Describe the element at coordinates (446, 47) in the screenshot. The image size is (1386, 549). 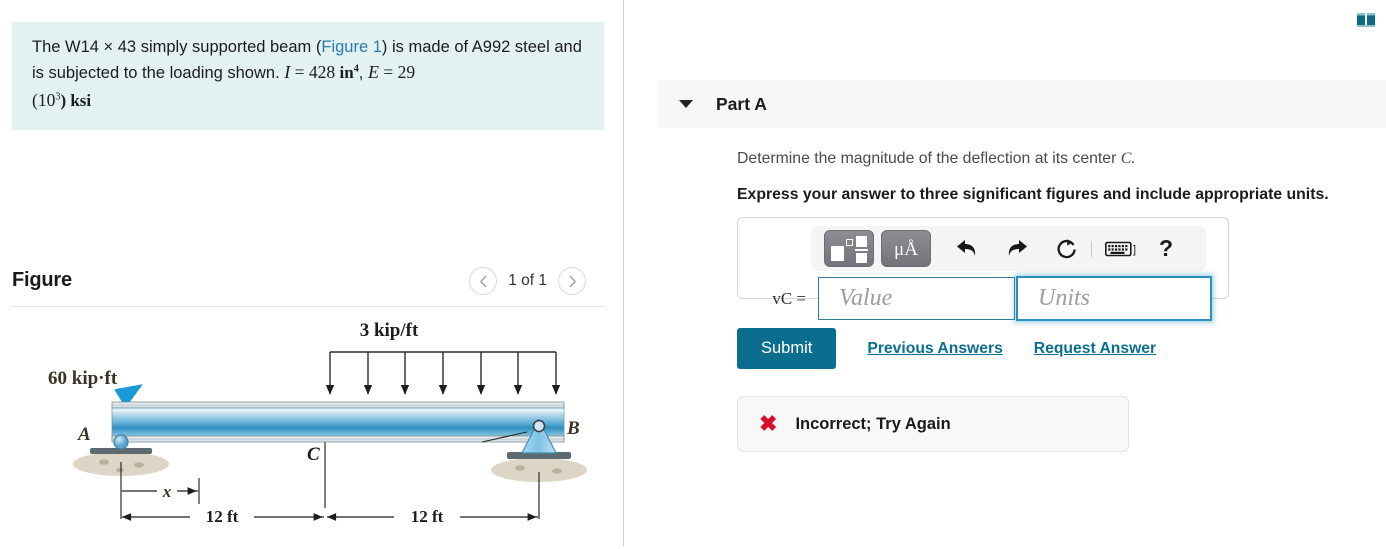
I see `problem-text-part3: ) is made of A992` at that location.